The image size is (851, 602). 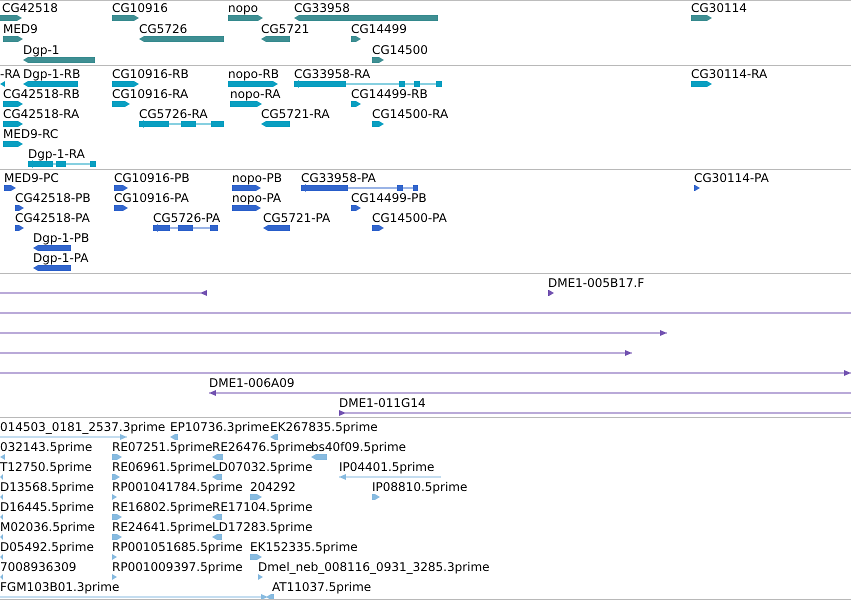 I want to click on feature-label: CG14500, so click(x=400, y=50).